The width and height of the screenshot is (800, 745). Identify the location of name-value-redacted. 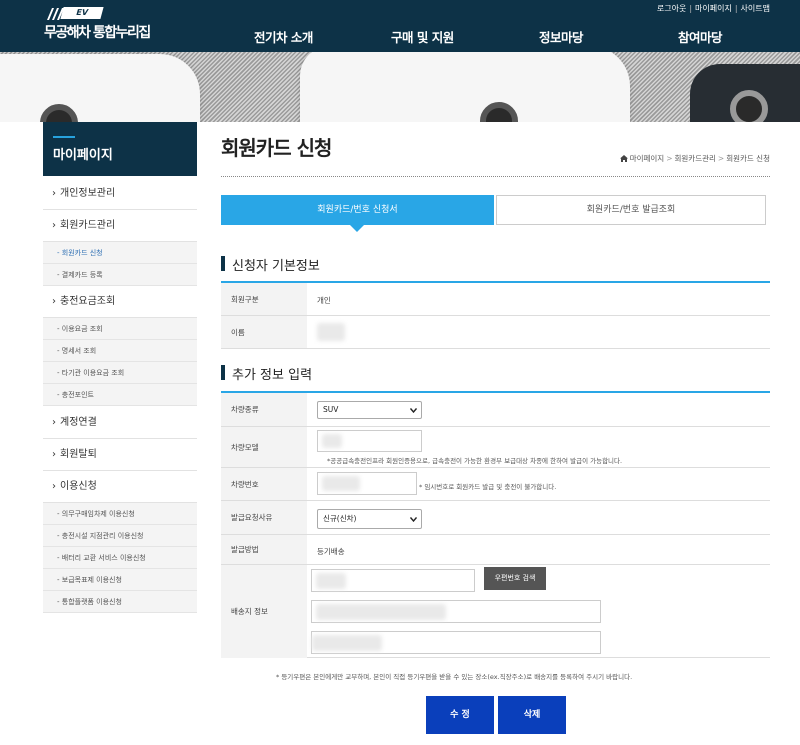
(331, 332).